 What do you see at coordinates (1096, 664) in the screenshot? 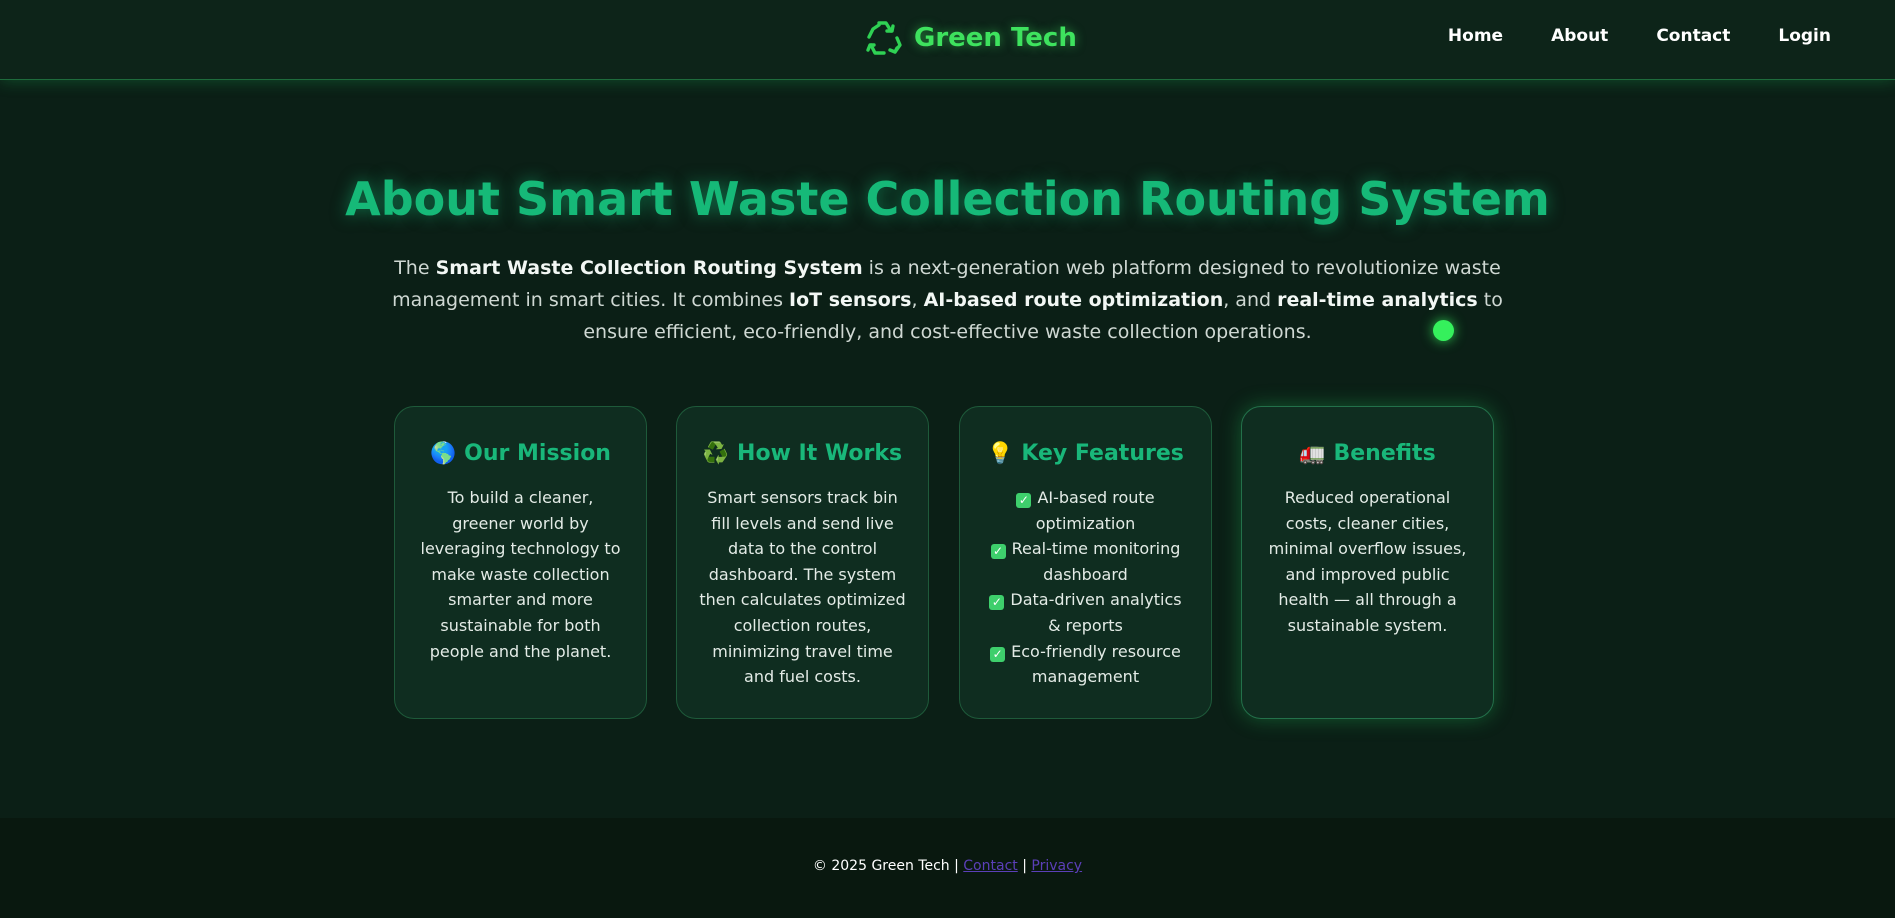
I see `feature-text: Eco-friendly resource management` at bounding box center [1096, 664].